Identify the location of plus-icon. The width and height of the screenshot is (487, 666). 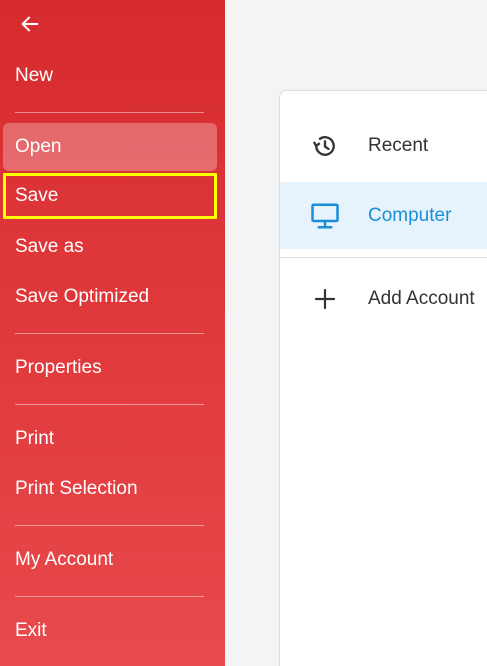
(325, 299).